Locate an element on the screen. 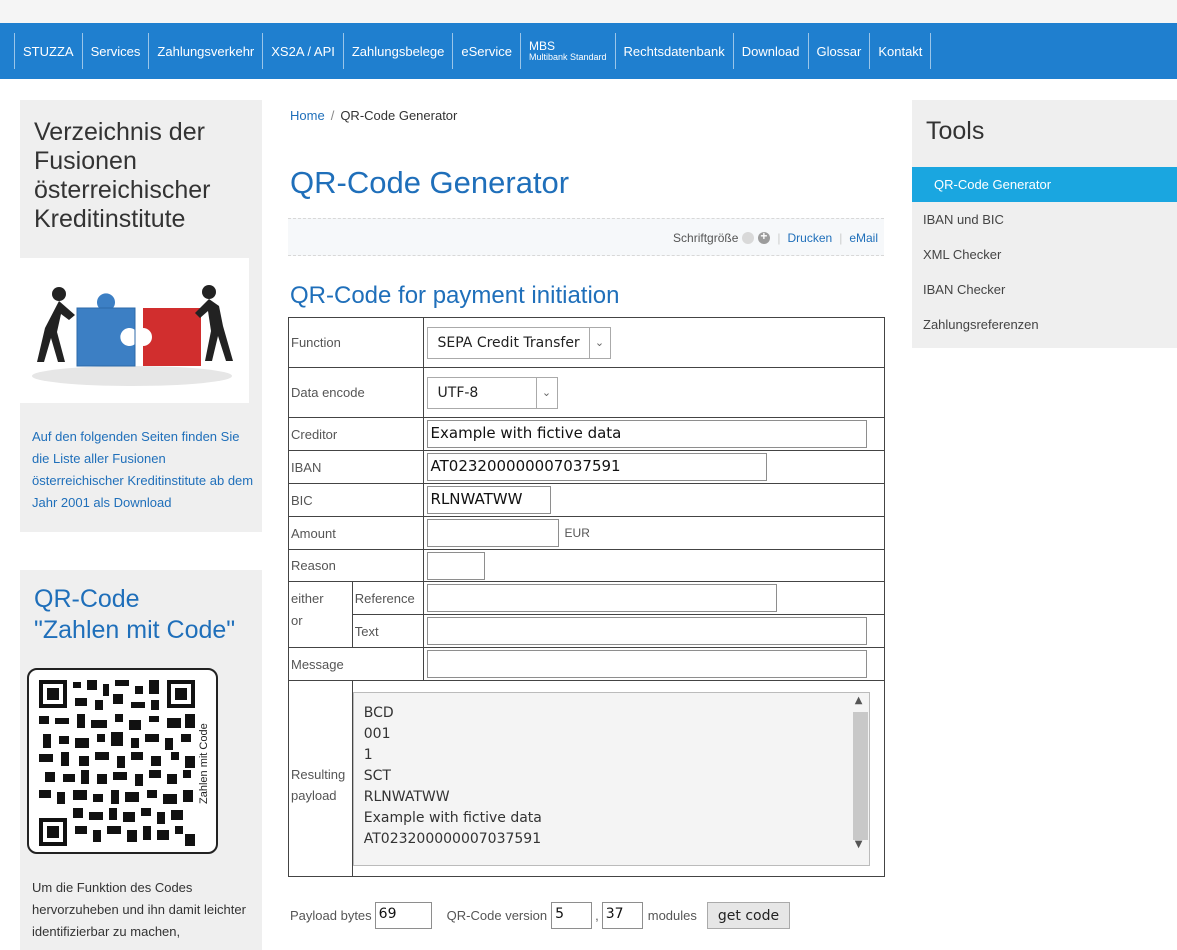 This screenshot has height=950, width=1177. scroll-down-icon: ▼ is located at coordinates (859, 844).